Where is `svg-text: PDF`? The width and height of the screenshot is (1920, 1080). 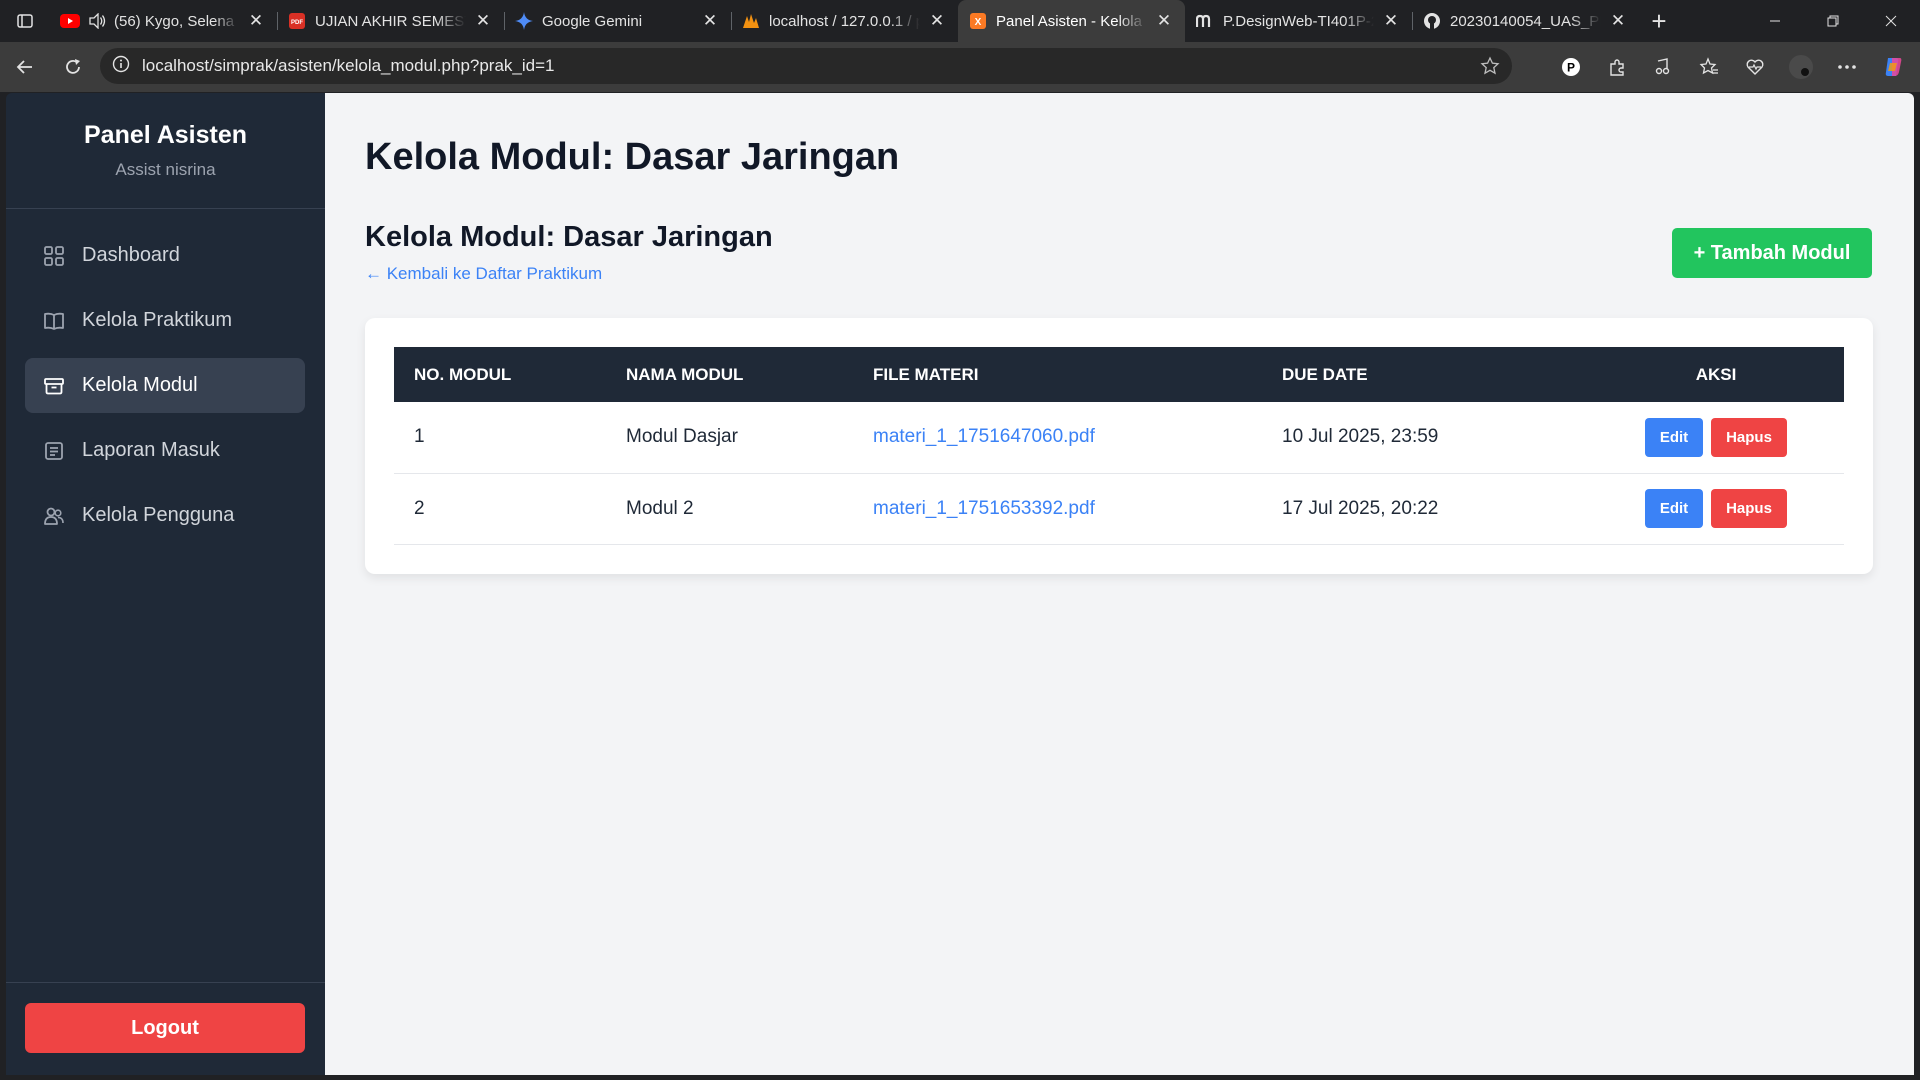
svg-text: PDF is located at coordinates (297, 23).